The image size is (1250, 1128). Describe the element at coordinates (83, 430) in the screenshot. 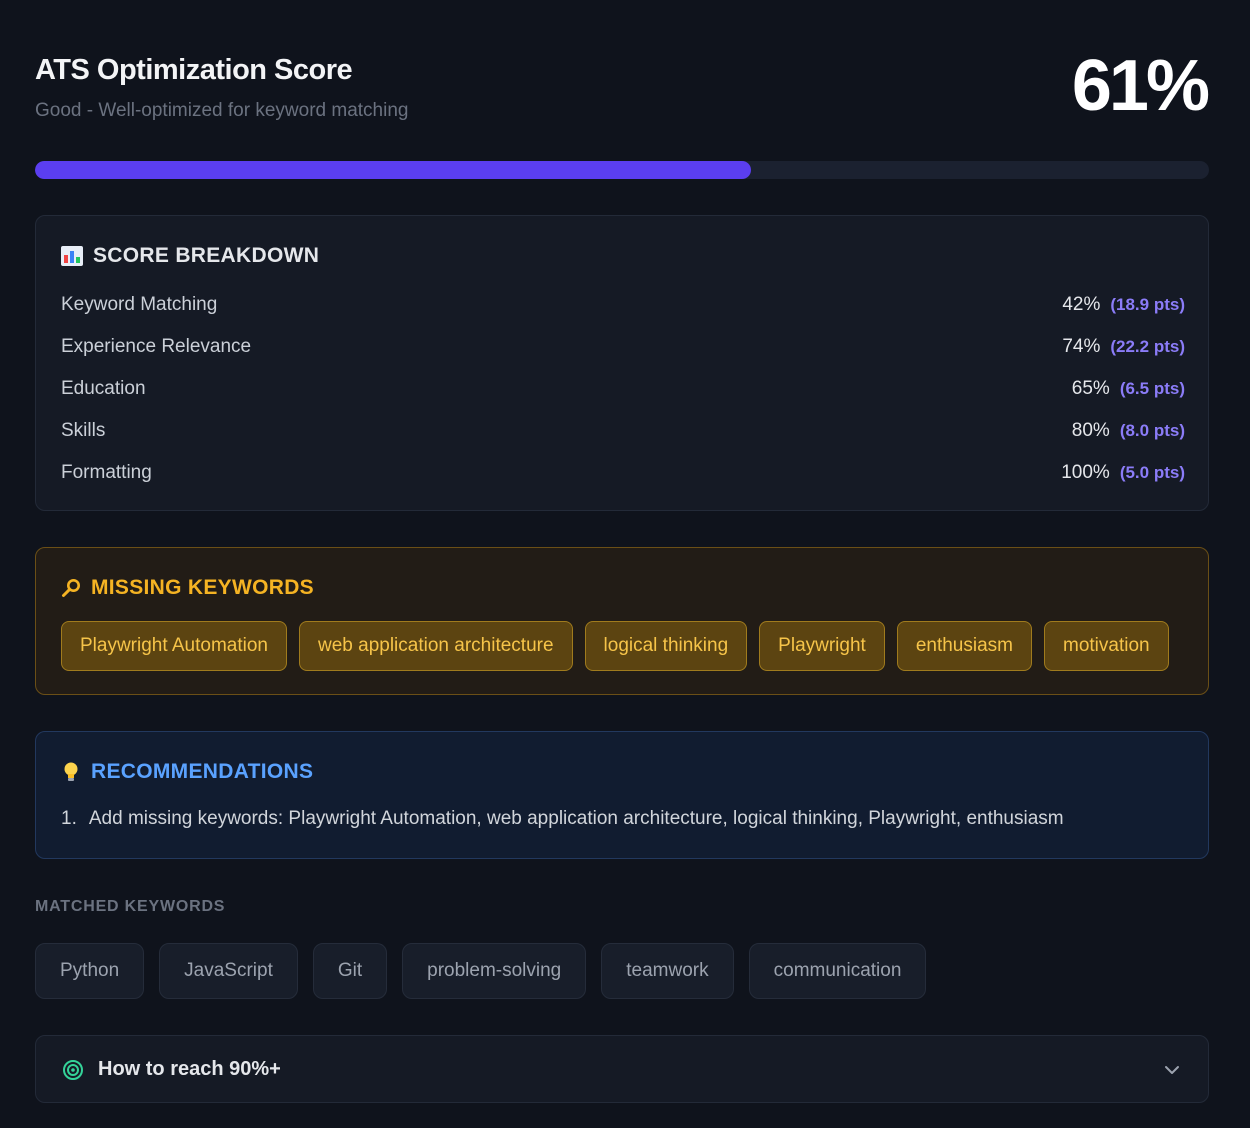

I see `breakdown-label: Skills` at that location.